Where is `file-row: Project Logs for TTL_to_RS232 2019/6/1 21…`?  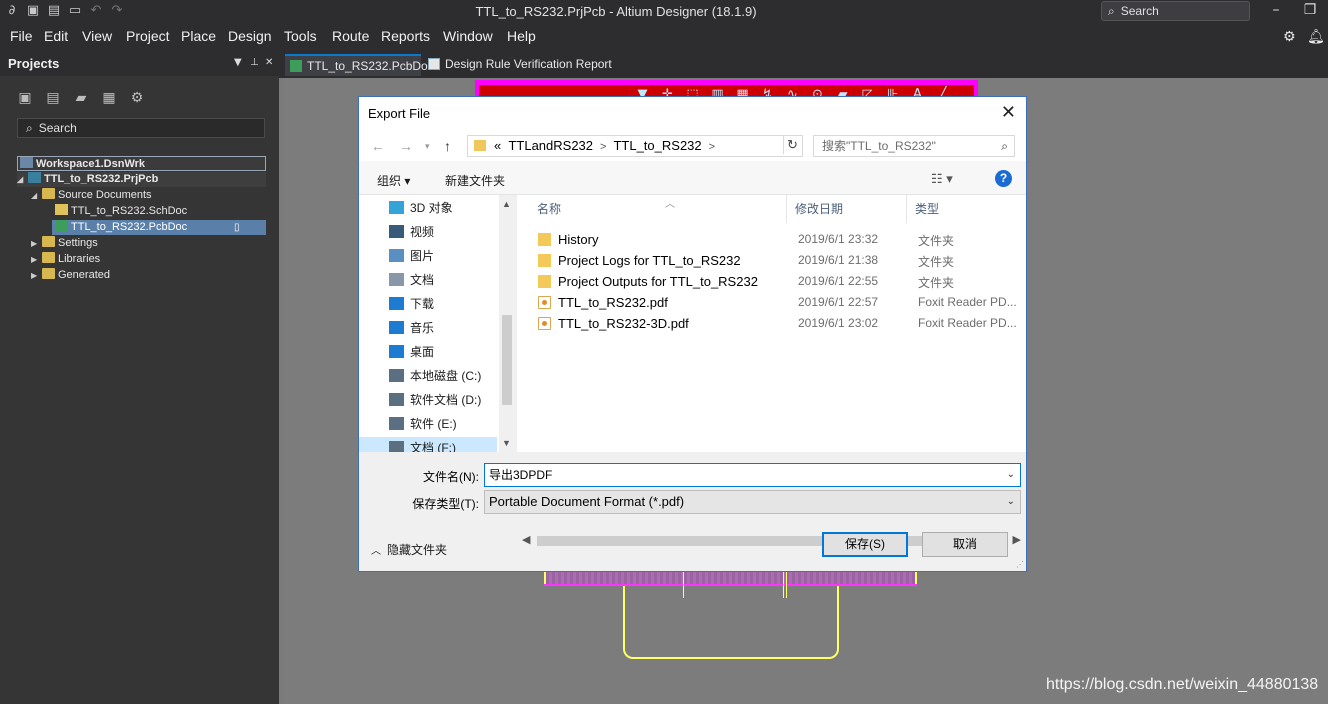 file-row: Project Logs for TTL_to_RS232 2019/6/1 21… is located at coordinates (777, 260).